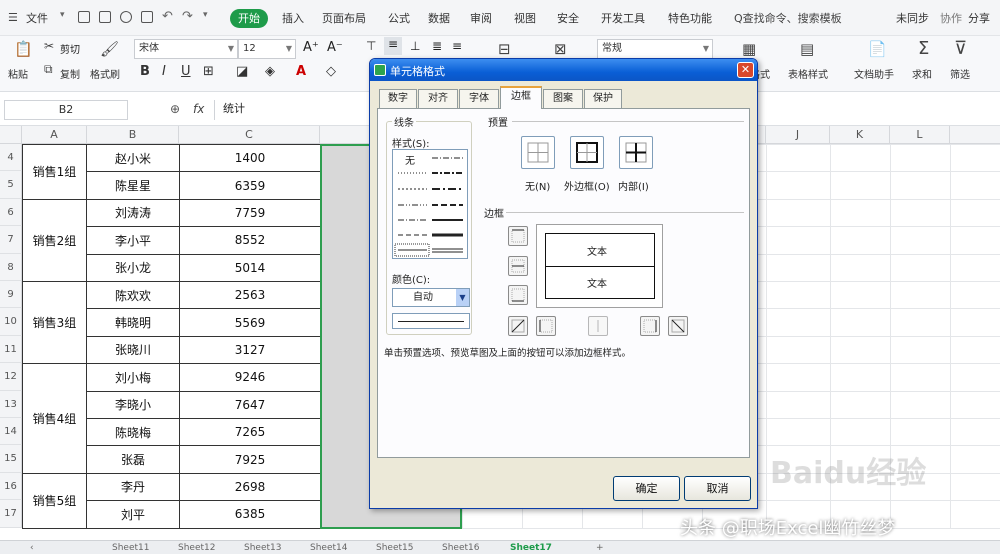 This screenshot has width=1000, height=554. Describe the element at coordinates (798, 135) in the screenshot. I see `col-header-j: J` at that location.